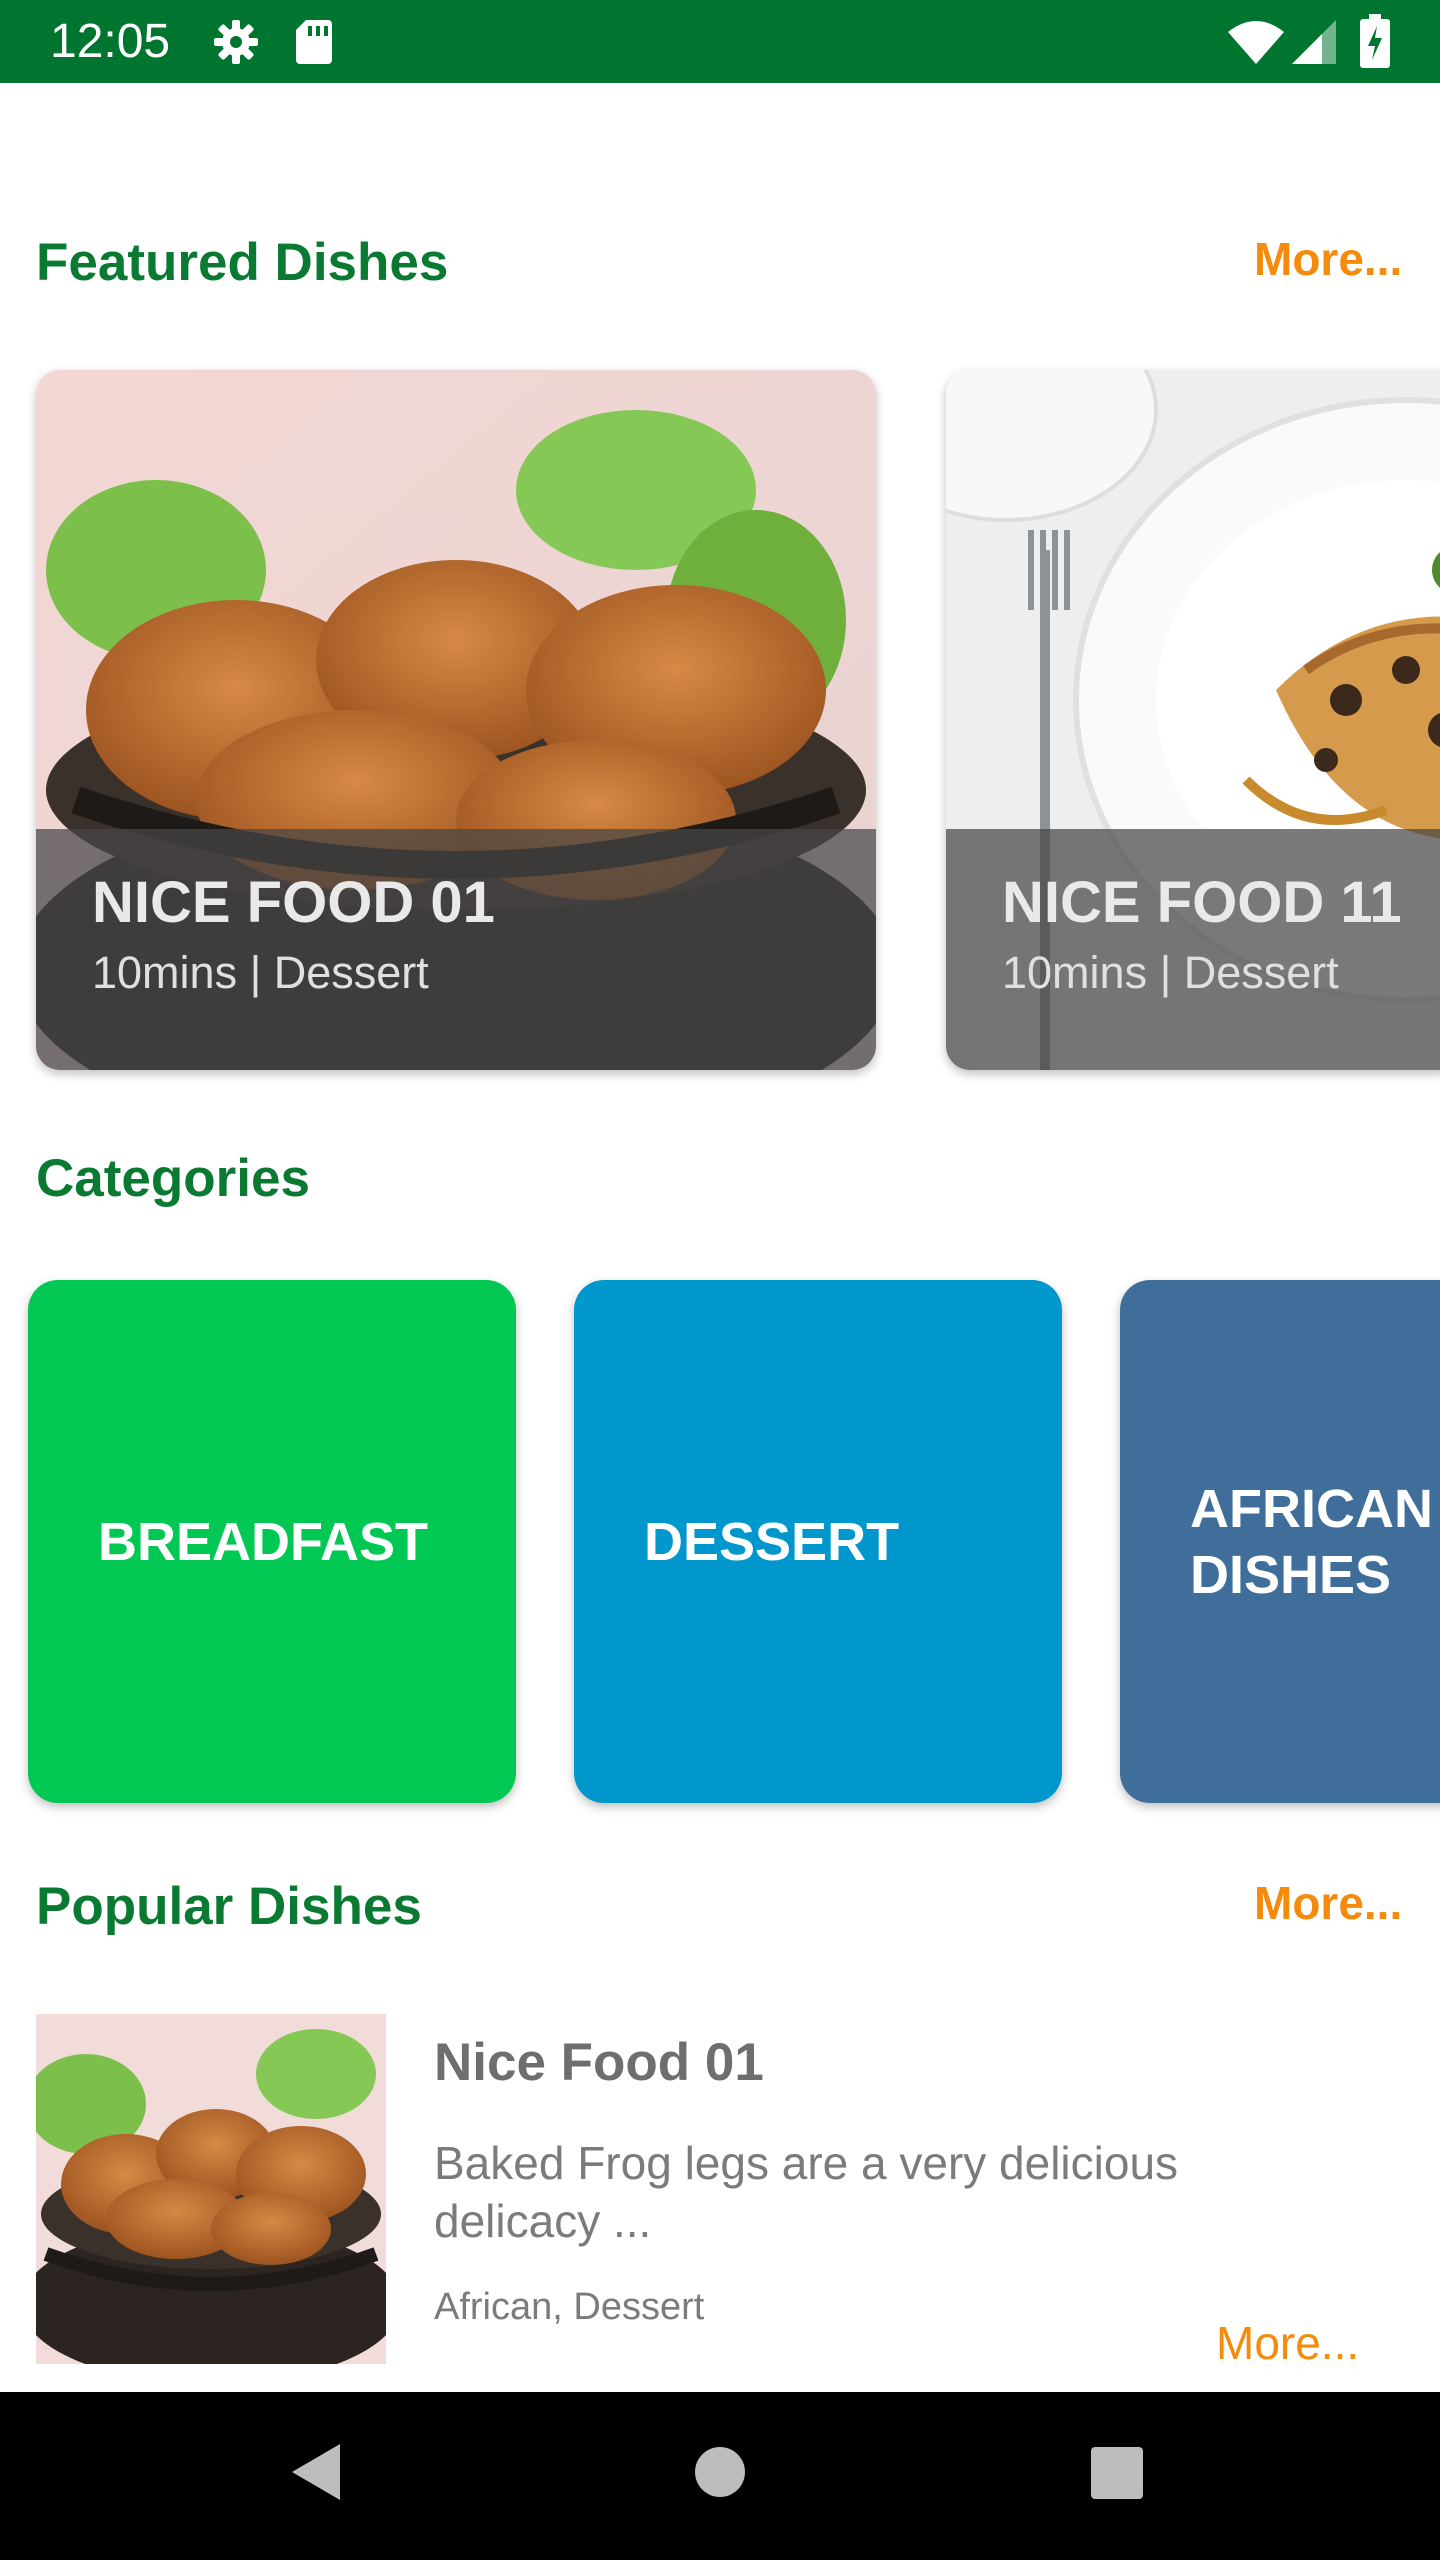 The image size is (1440, 2560). Describe the element at coordinates (211, 2189) in the screenshot. I see `popular-dish-image` at that location.